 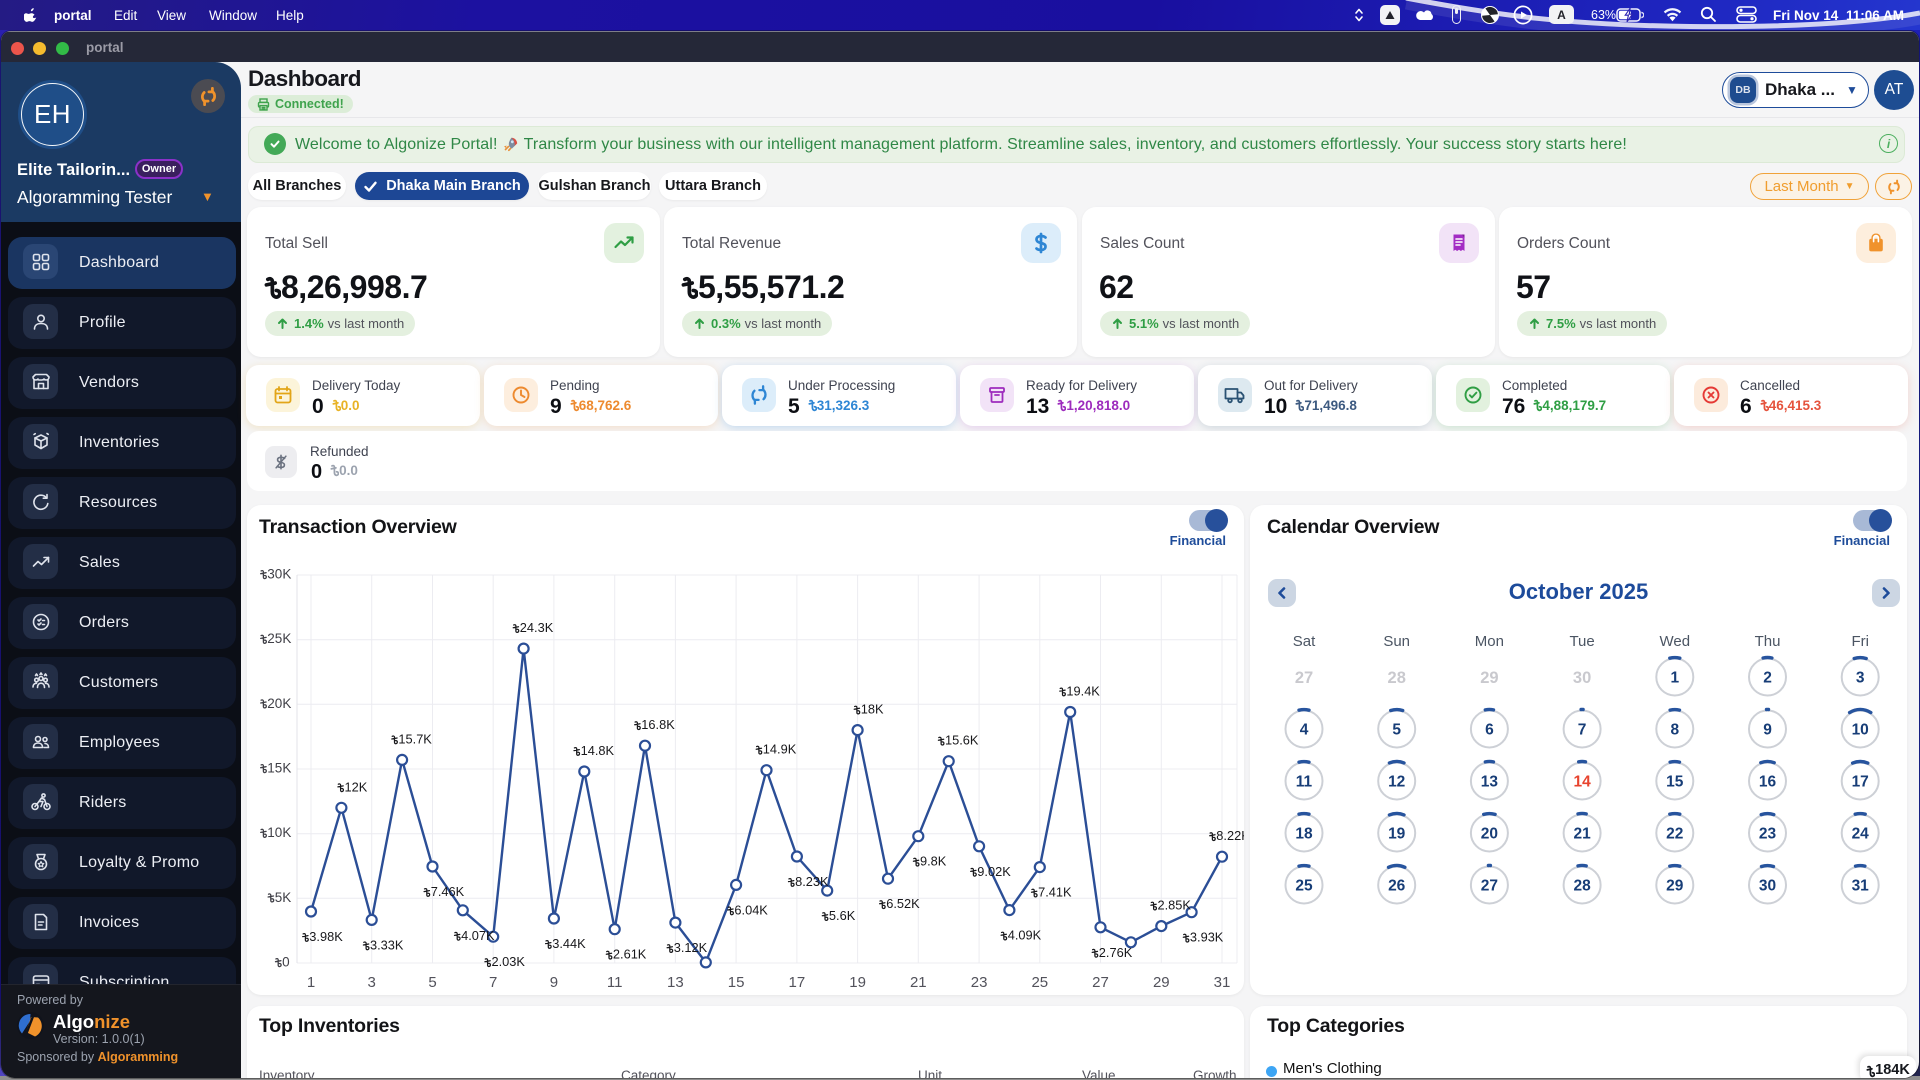 I want to click on svg-text: 8, so click(x=1674, y=730).